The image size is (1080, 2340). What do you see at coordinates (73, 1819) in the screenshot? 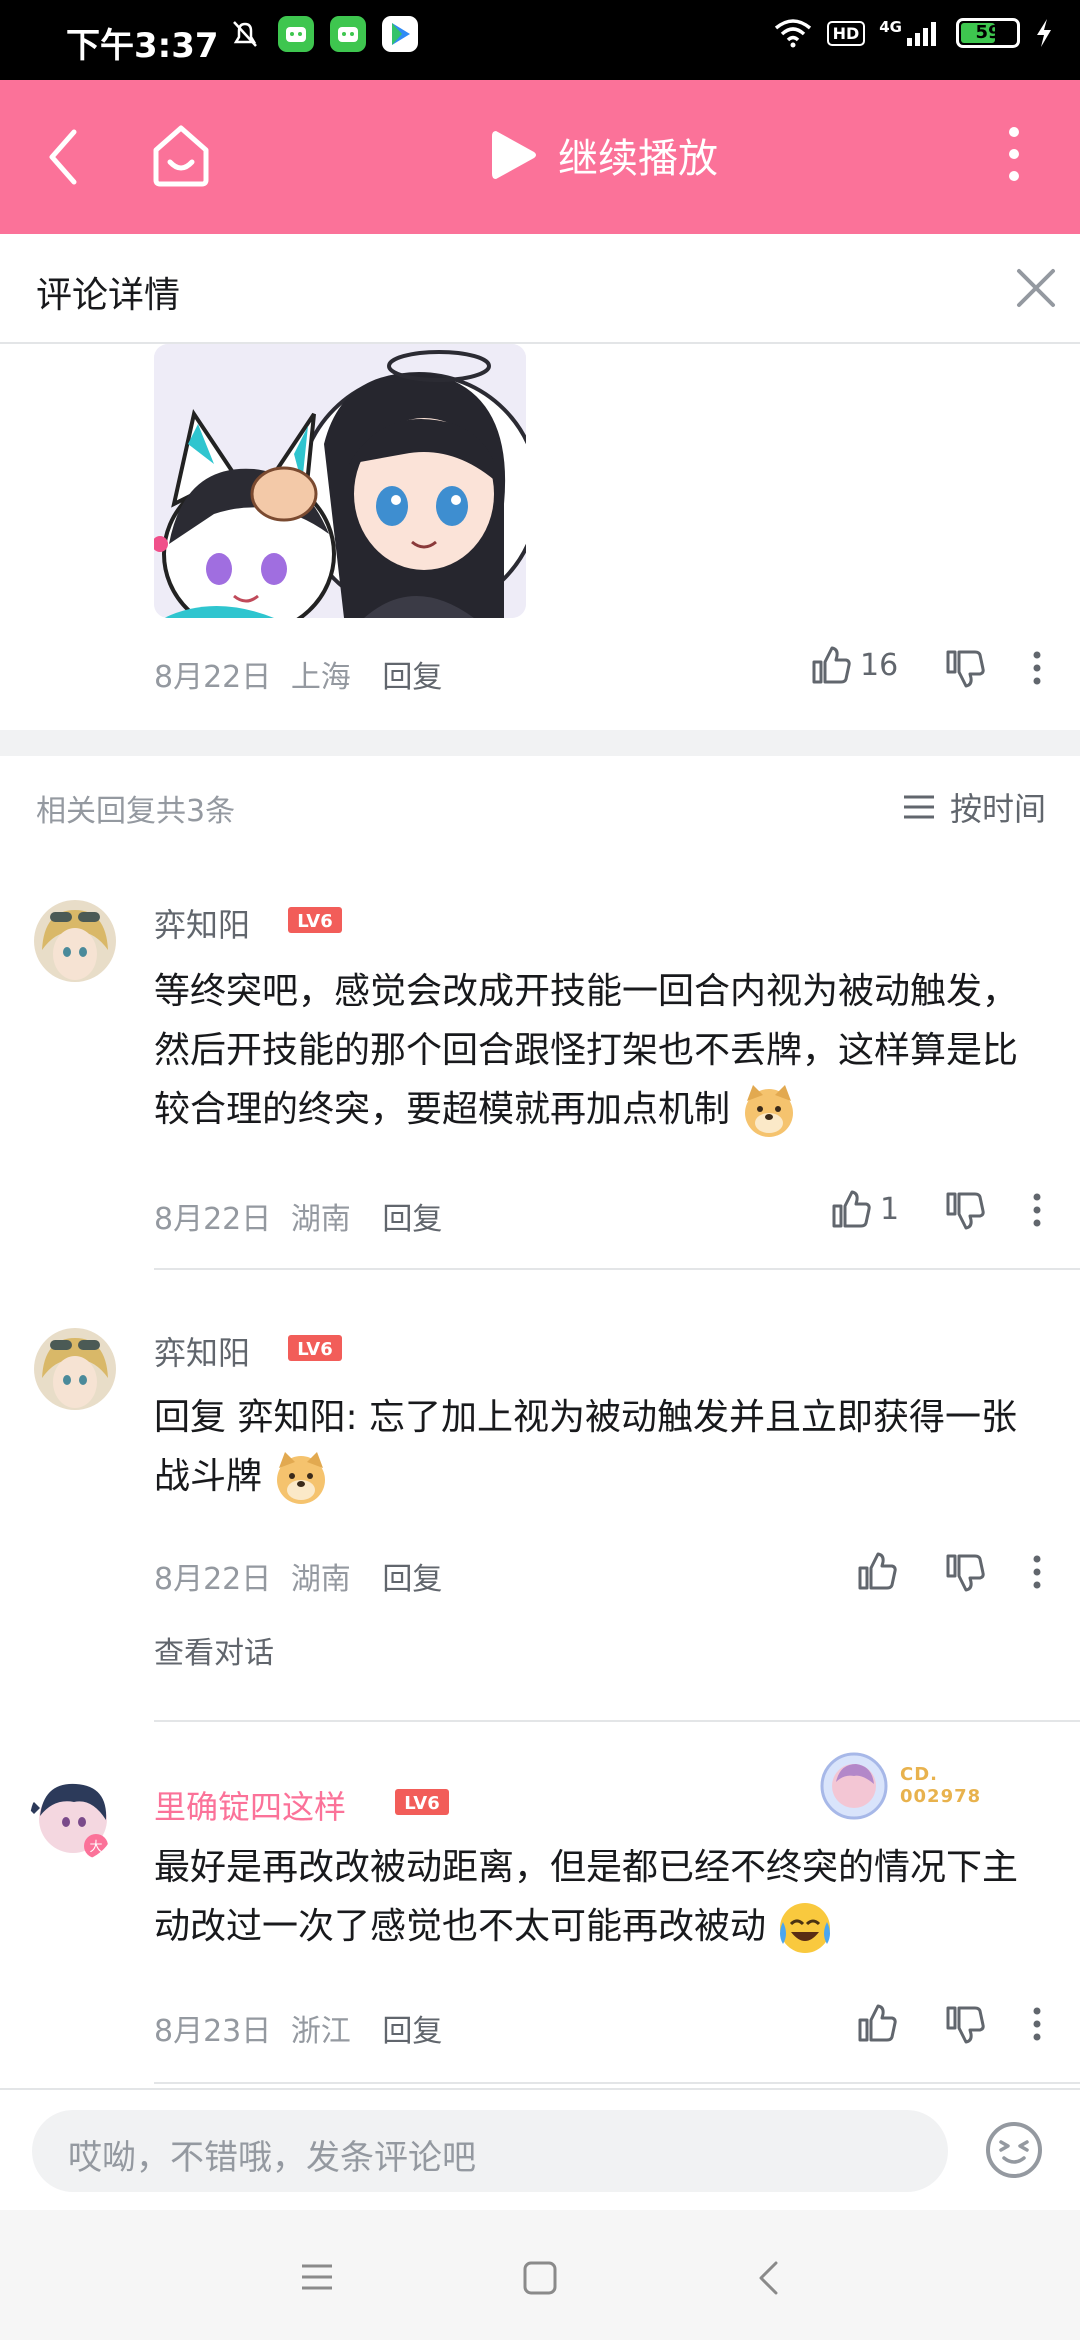
I see `avatar: 大` at bounding box center [73, 1819].